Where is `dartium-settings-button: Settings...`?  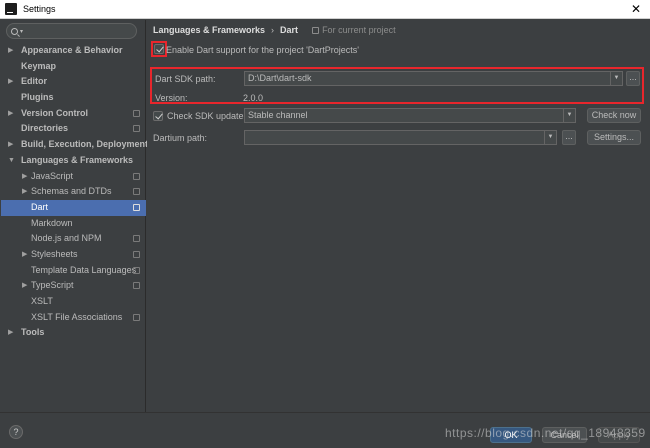
dartium-settings-button: Settings... is located at coordinates (614, 137).